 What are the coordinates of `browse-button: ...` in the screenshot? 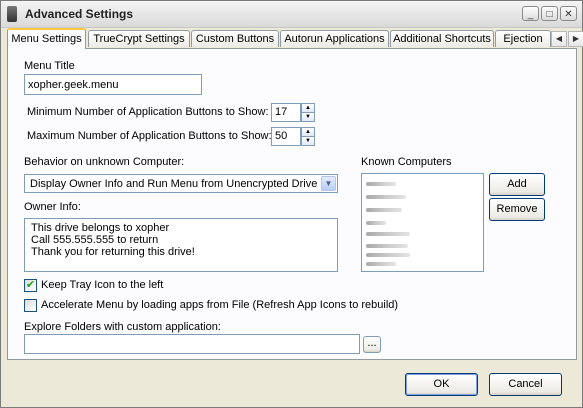 It's located at (372, 344).